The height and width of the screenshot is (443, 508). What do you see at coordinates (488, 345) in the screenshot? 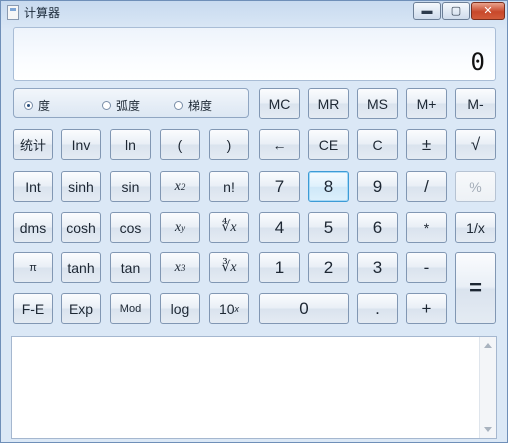
I see `chevron-up-icon` at bounding box center [488, 345].